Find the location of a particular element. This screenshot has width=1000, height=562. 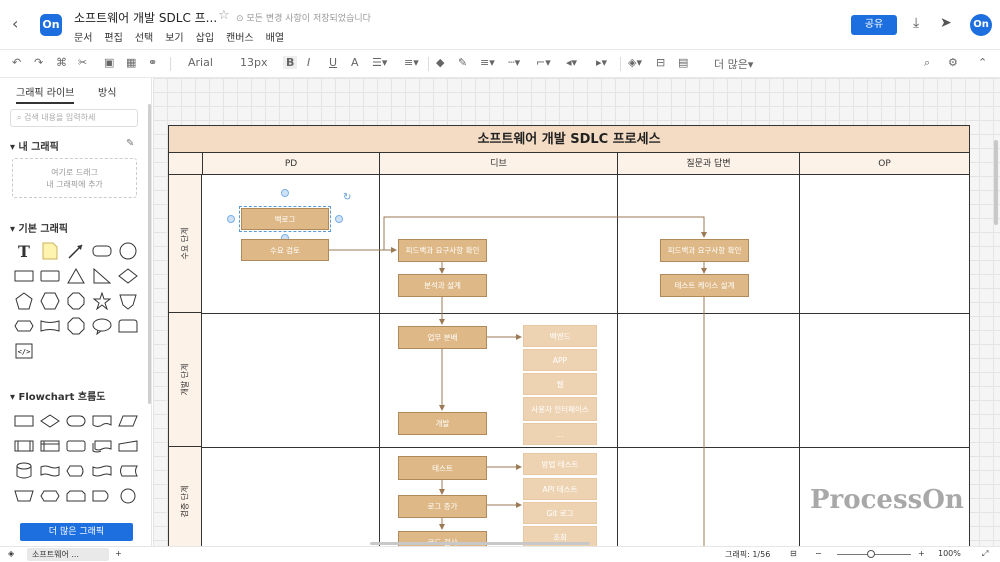

line-color-icon: ✎ is located at coordinates (462, 62).